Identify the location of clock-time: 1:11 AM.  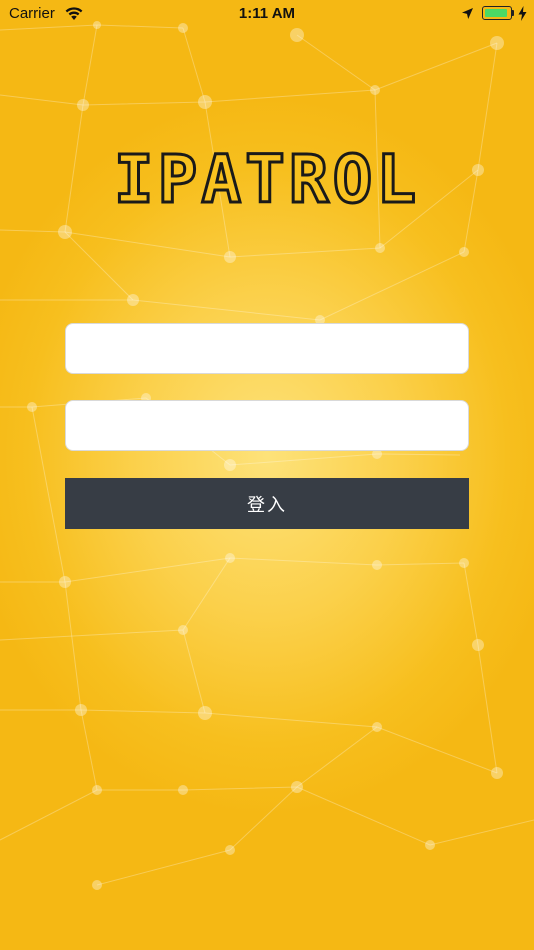
(267, 13).